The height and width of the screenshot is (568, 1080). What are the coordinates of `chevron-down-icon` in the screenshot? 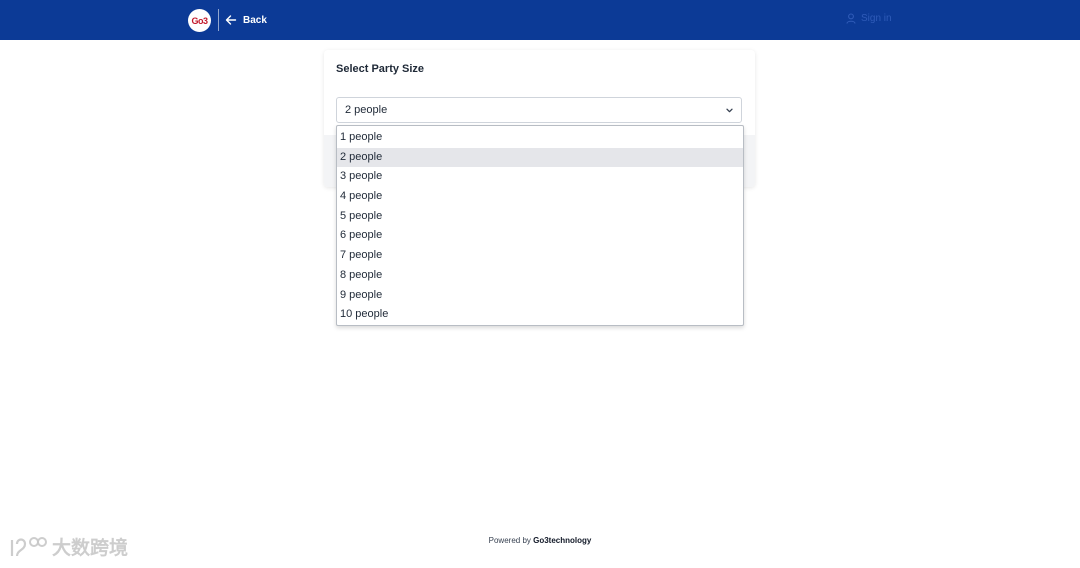 It's located at (729, 110).